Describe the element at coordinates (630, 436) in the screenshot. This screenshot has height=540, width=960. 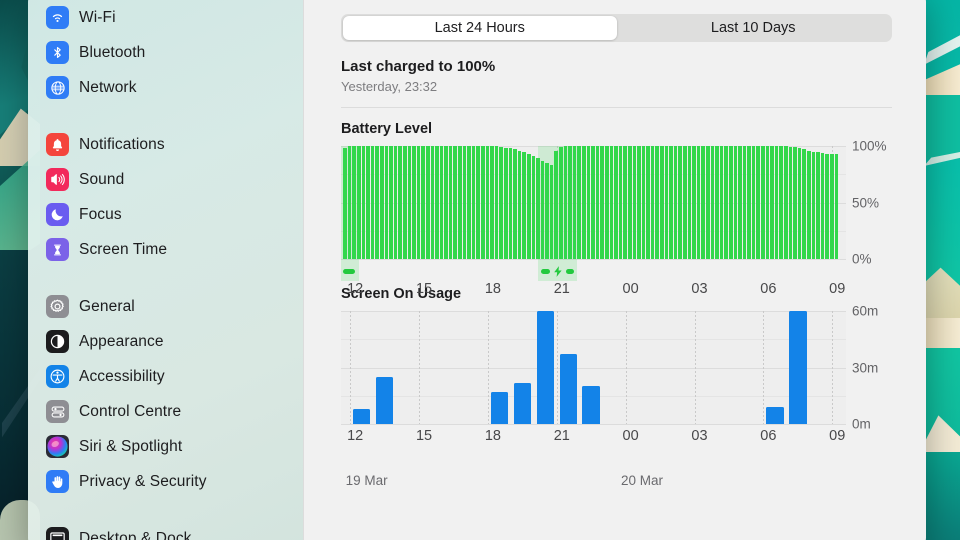
I see `x-axis-tick-label: 00` at that location.